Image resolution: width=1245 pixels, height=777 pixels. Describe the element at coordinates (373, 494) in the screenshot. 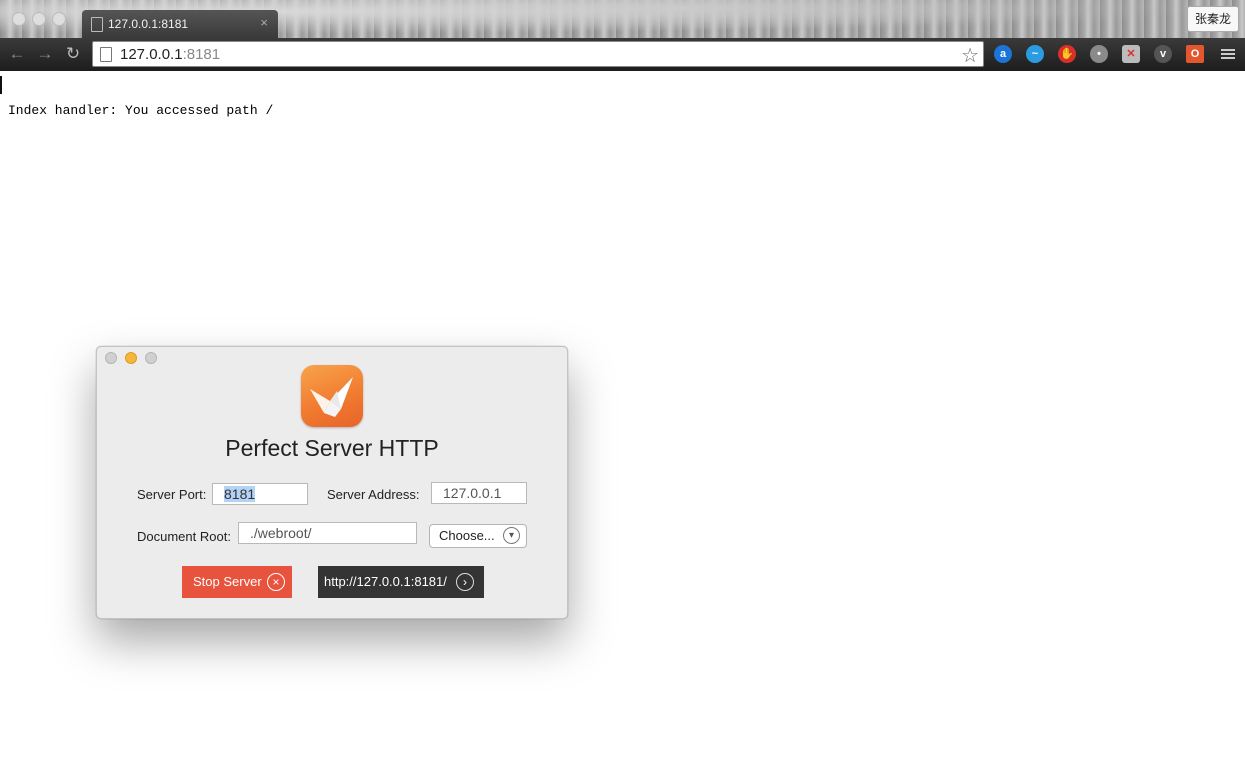

I see `server-address-label: Server Address:` at that location.